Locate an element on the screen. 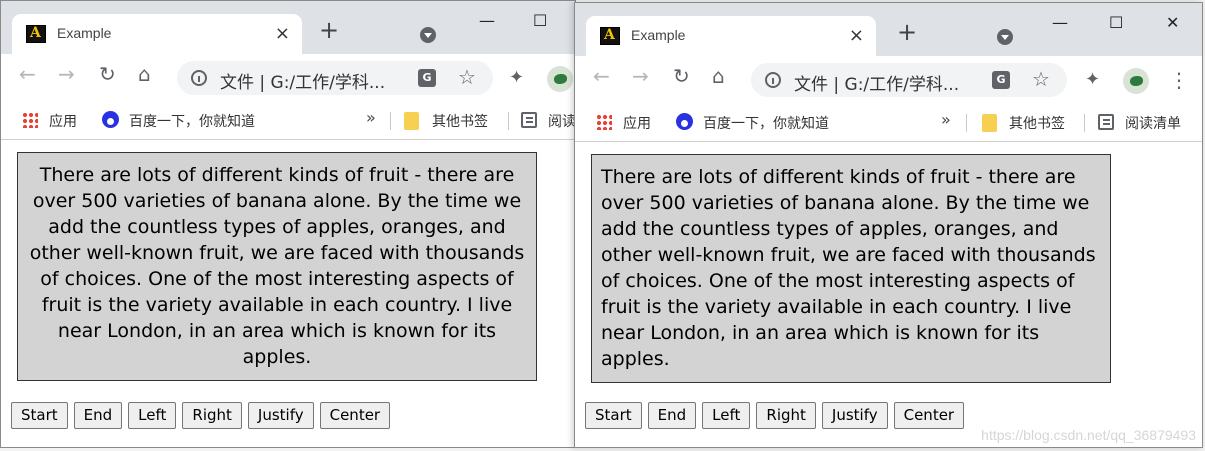 The height and width of the screenshot is (451, 1205). reading-list: 阅读清单 is located at coordinates (1153, 123).